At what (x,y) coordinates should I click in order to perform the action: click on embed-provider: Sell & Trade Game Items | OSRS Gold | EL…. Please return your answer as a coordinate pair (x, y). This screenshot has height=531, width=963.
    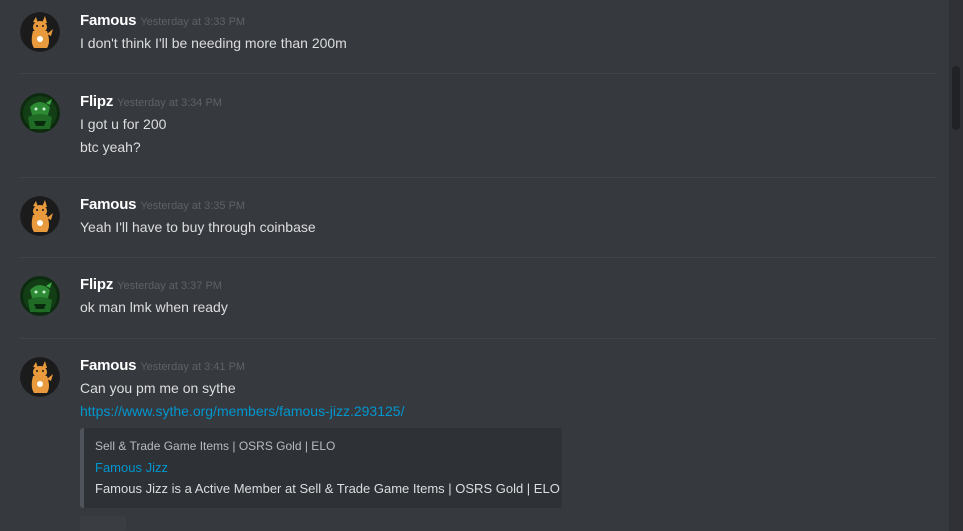
    Looking at the image, I should click on (215, 446).